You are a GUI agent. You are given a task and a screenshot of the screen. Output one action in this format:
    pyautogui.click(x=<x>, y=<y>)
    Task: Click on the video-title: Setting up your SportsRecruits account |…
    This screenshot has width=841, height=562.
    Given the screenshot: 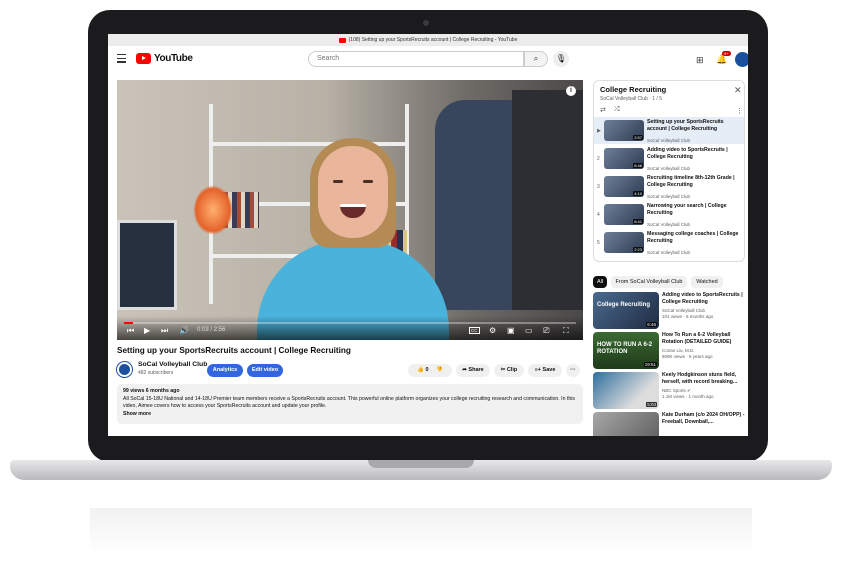 What is the action you would take?
    pyautogui.click(x=234, y=350)
    